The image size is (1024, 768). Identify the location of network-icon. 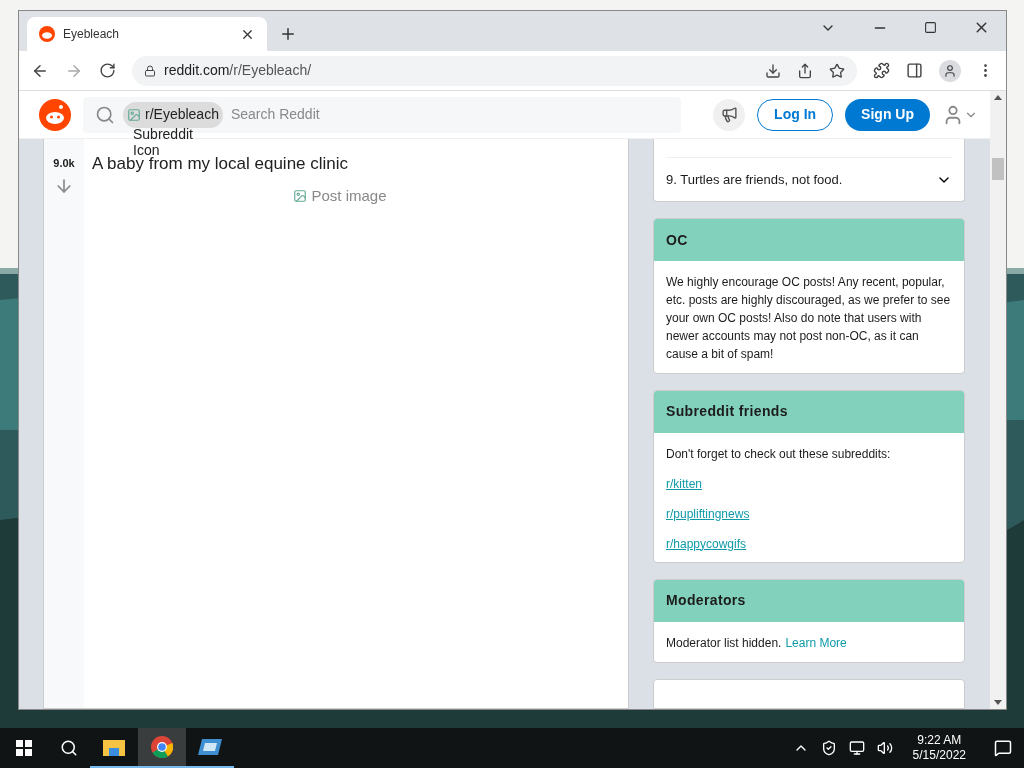
(856, 748).